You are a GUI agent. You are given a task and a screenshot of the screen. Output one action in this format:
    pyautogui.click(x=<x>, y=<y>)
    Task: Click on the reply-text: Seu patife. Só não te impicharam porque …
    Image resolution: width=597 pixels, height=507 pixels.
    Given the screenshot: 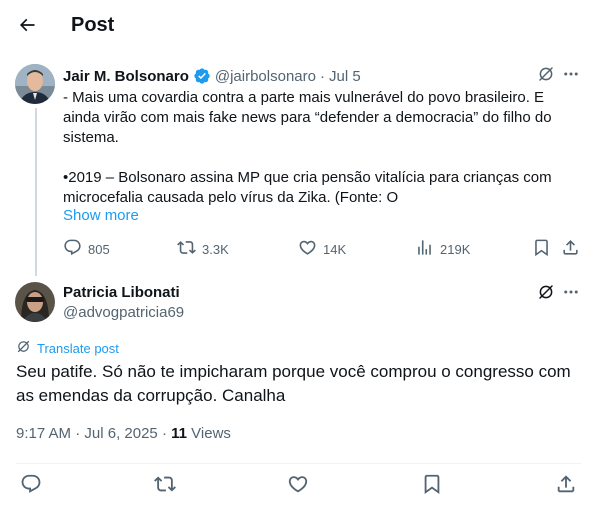 What is the action you would take?
    pyautogui.click(x=293, y=383)
    